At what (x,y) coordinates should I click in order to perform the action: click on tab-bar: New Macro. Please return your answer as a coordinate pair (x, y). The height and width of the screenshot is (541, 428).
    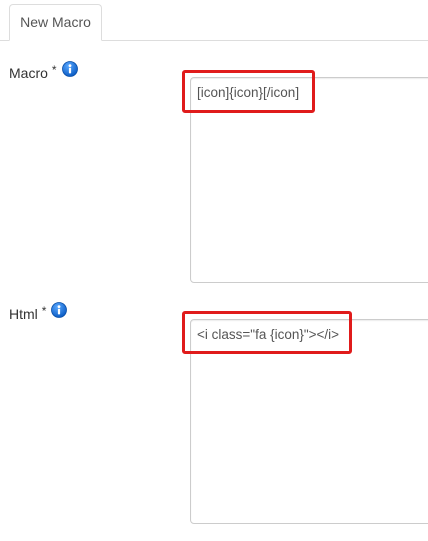
    Looking at the image, I should click on (214, 20).